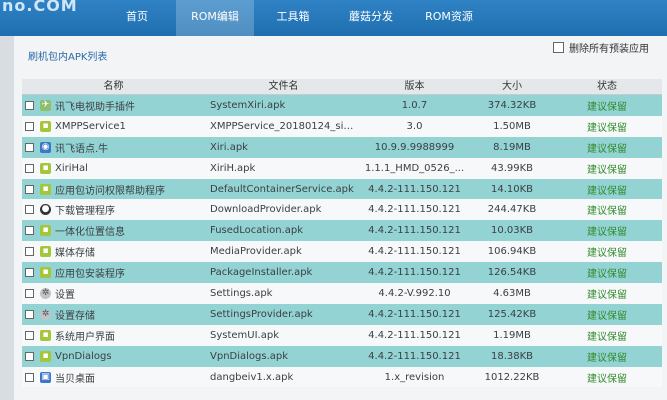 The width and height of the screenshot is (667, 400). I want to click on voice-icon: ◉, so click(45, 147).